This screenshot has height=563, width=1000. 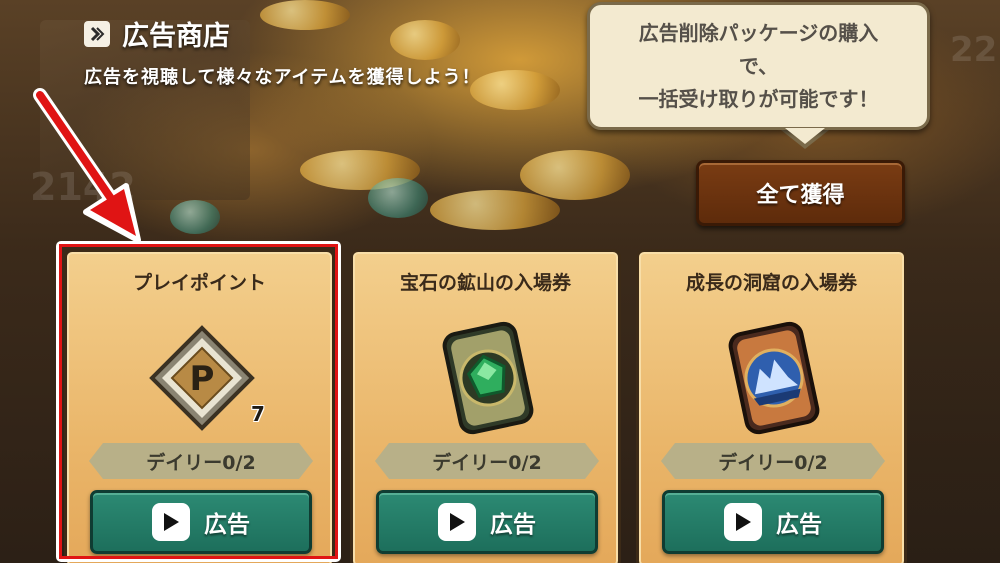 What do you see at coordinates (774, 378) in the screenshot?
I see `cave-ticket-icon` at bounding box center [774, 378].